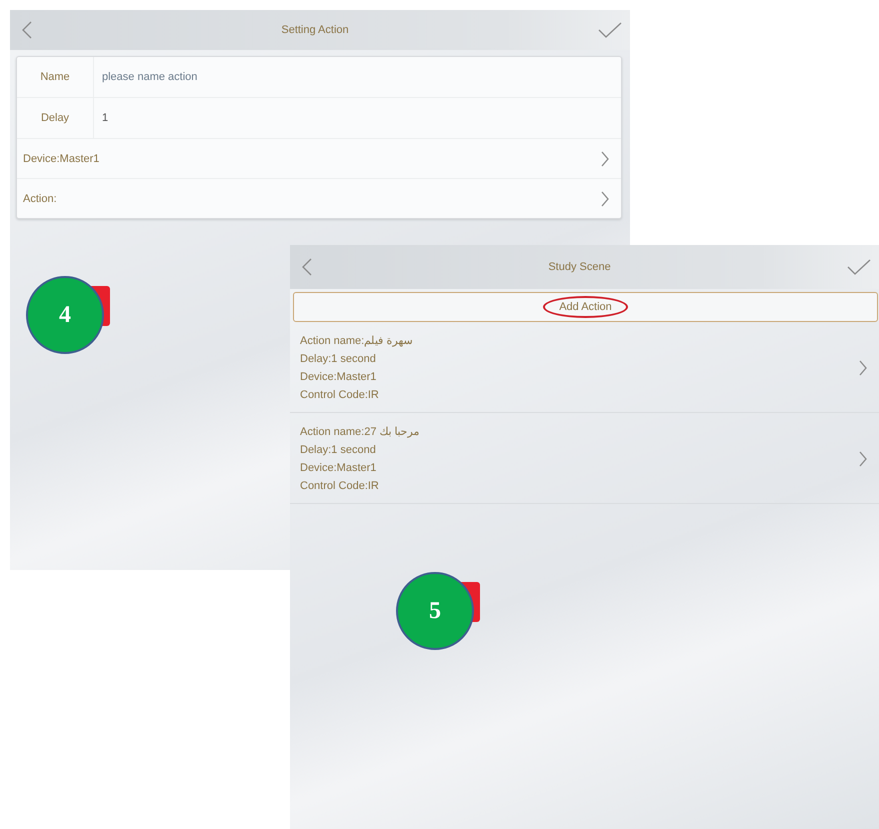 The height and width of the screenshot is (829, 879). I want to click on screen-title: Setting Action, so click(315, 30).